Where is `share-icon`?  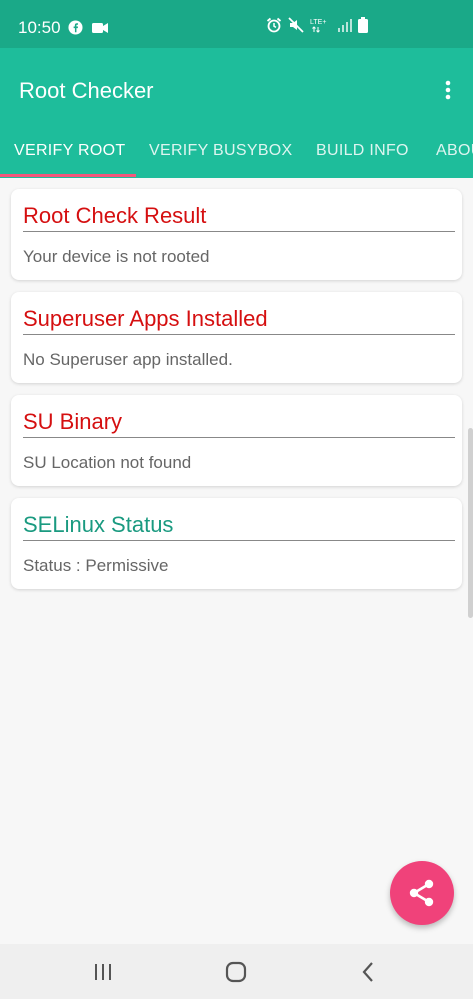 share-icon is located at coordinates (421, 893).